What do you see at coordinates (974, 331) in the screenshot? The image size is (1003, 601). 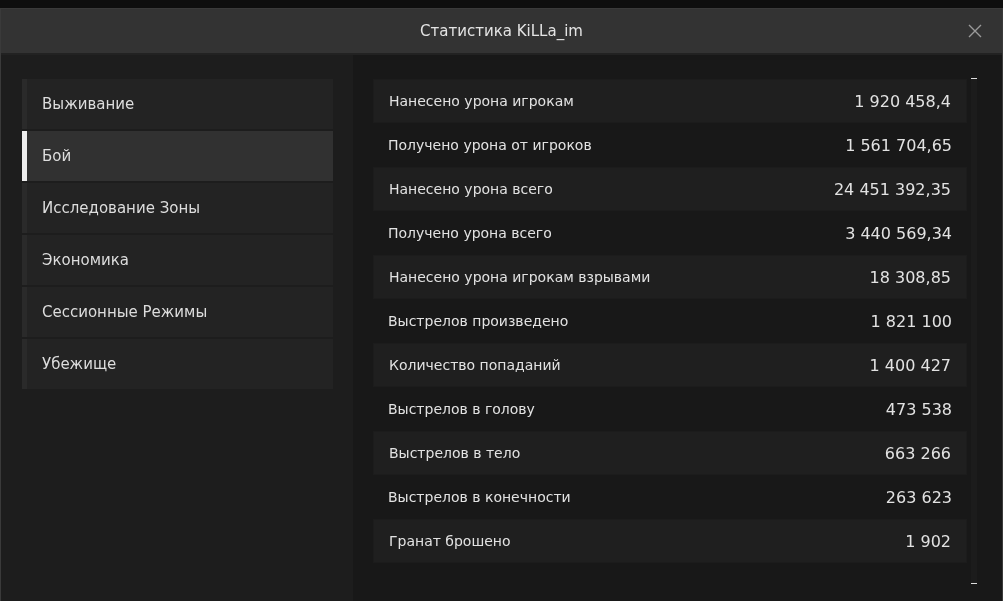 I see `scrollbar` at bounding box center [974, 331].